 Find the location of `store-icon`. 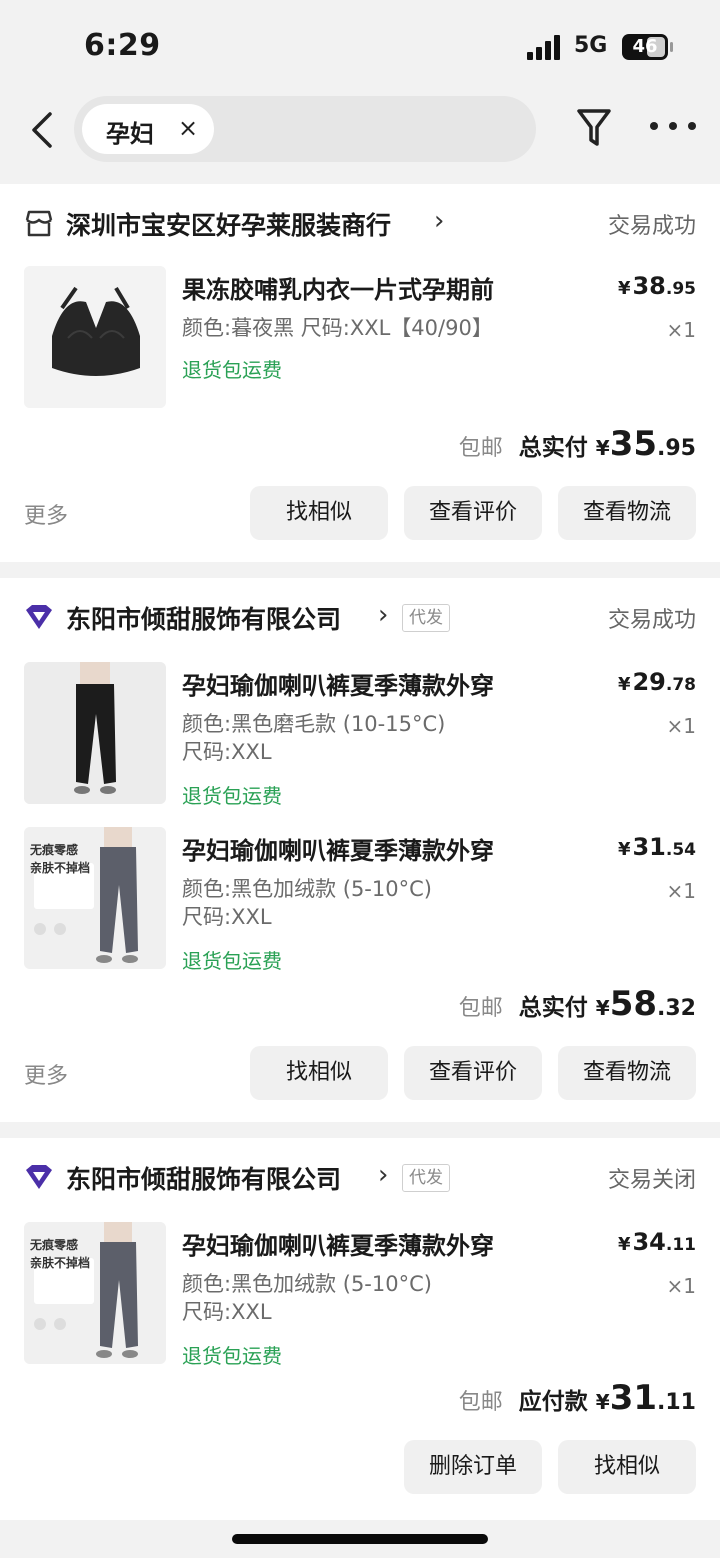

store-icon is located at coordinates (39, 223).